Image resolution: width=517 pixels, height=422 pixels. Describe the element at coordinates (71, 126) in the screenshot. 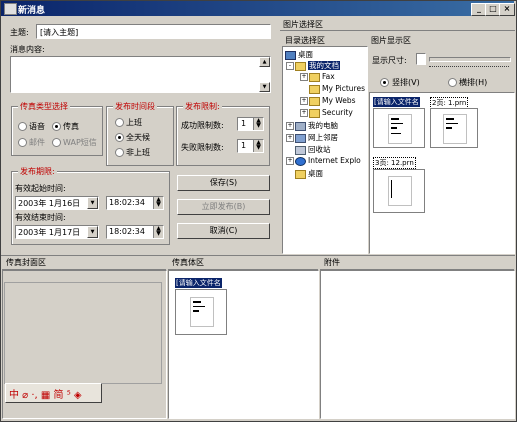

I see `radio-fax-label: 传真` at that location.